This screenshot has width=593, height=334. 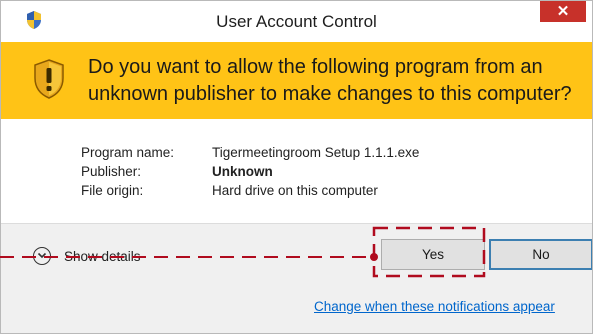 I want to click on close-button: ✕, so click(x=563, y=11).